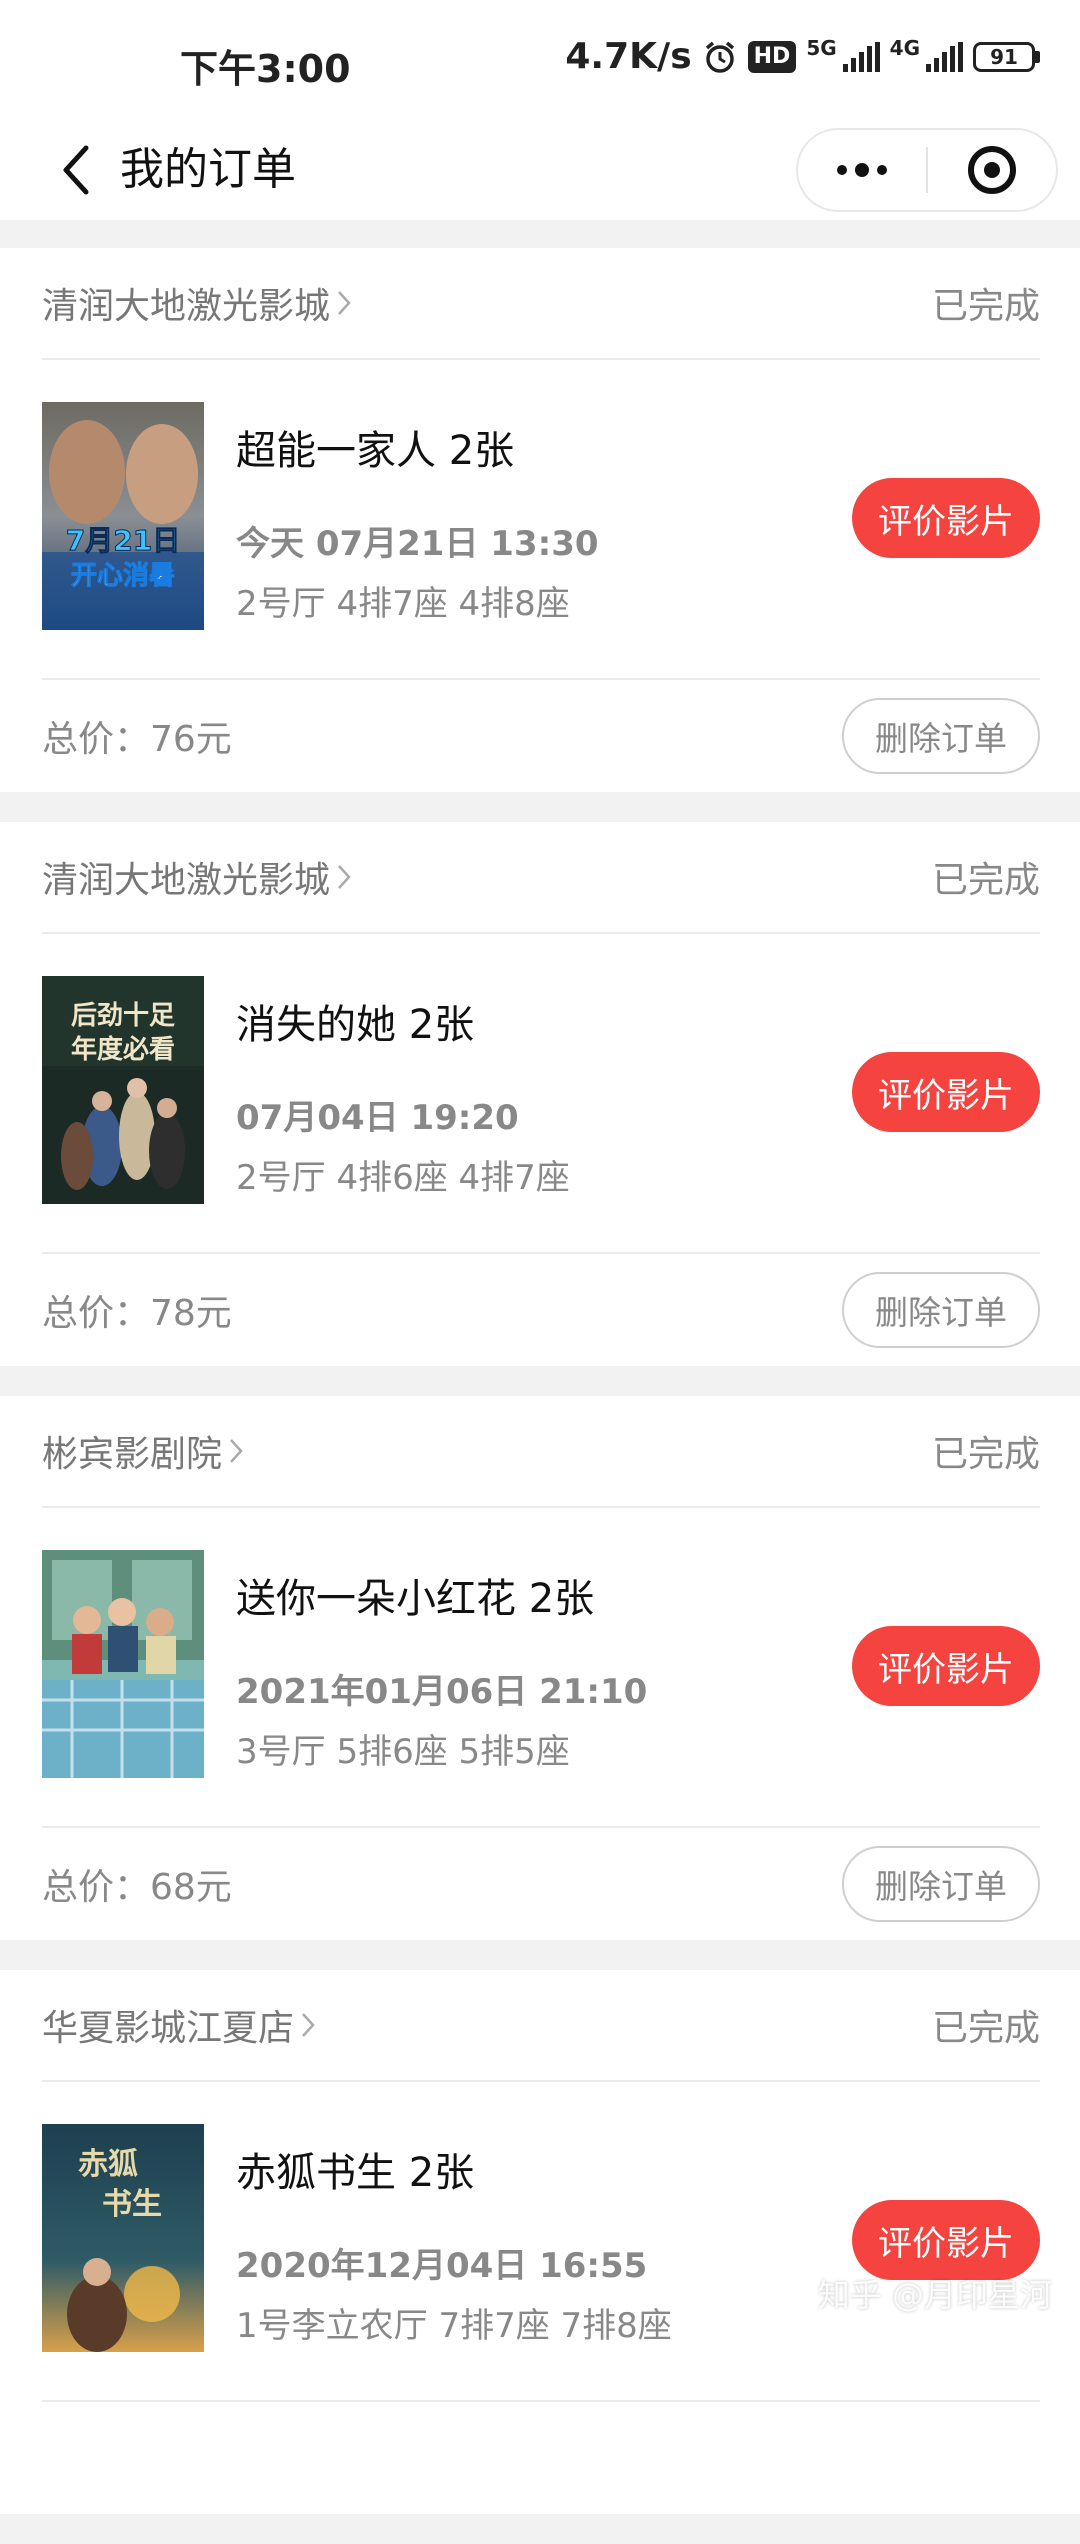 Image resolution: width=1080 pixels, height=2544 pixels. I want to click on svg-text: 后劲十足, so click(123, 1016).